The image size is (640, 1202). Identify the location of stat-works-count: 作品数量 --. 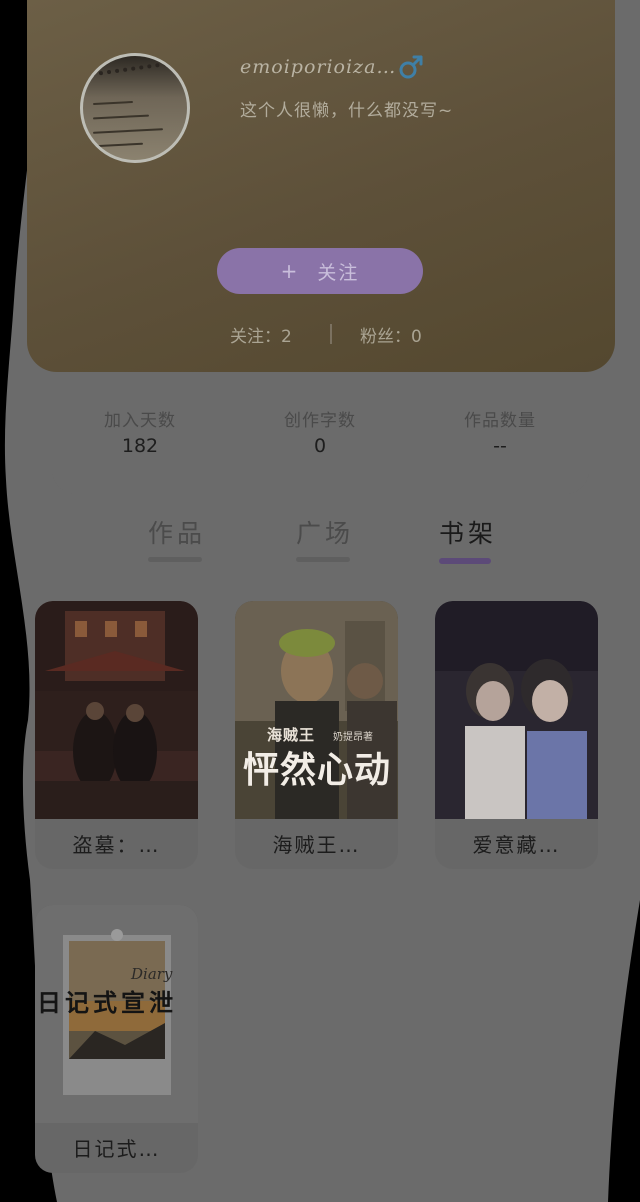
(500, 431).